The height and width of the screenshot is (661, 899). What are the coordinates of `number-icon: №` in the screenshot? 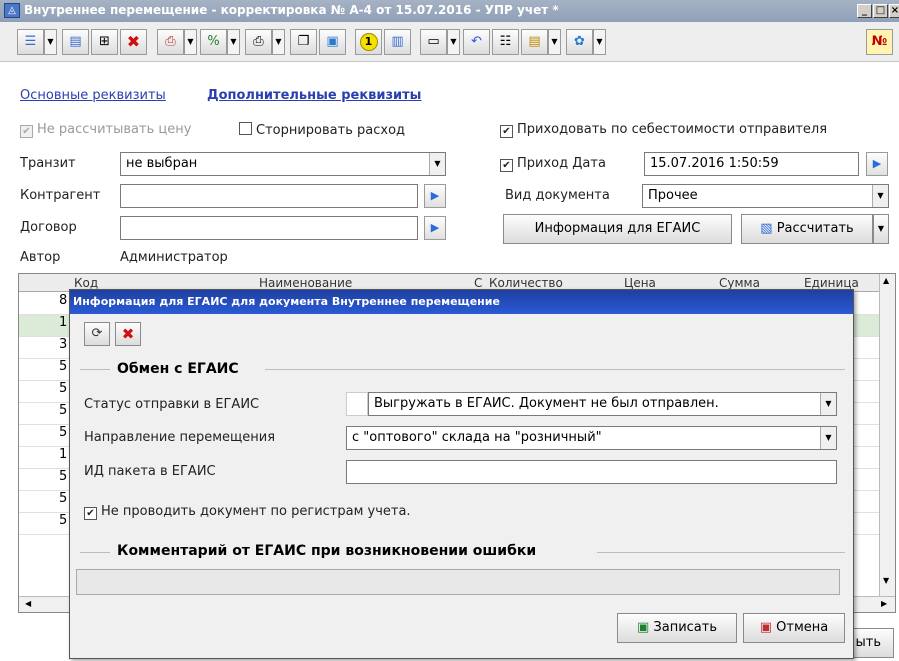 It's located at (879, 42).